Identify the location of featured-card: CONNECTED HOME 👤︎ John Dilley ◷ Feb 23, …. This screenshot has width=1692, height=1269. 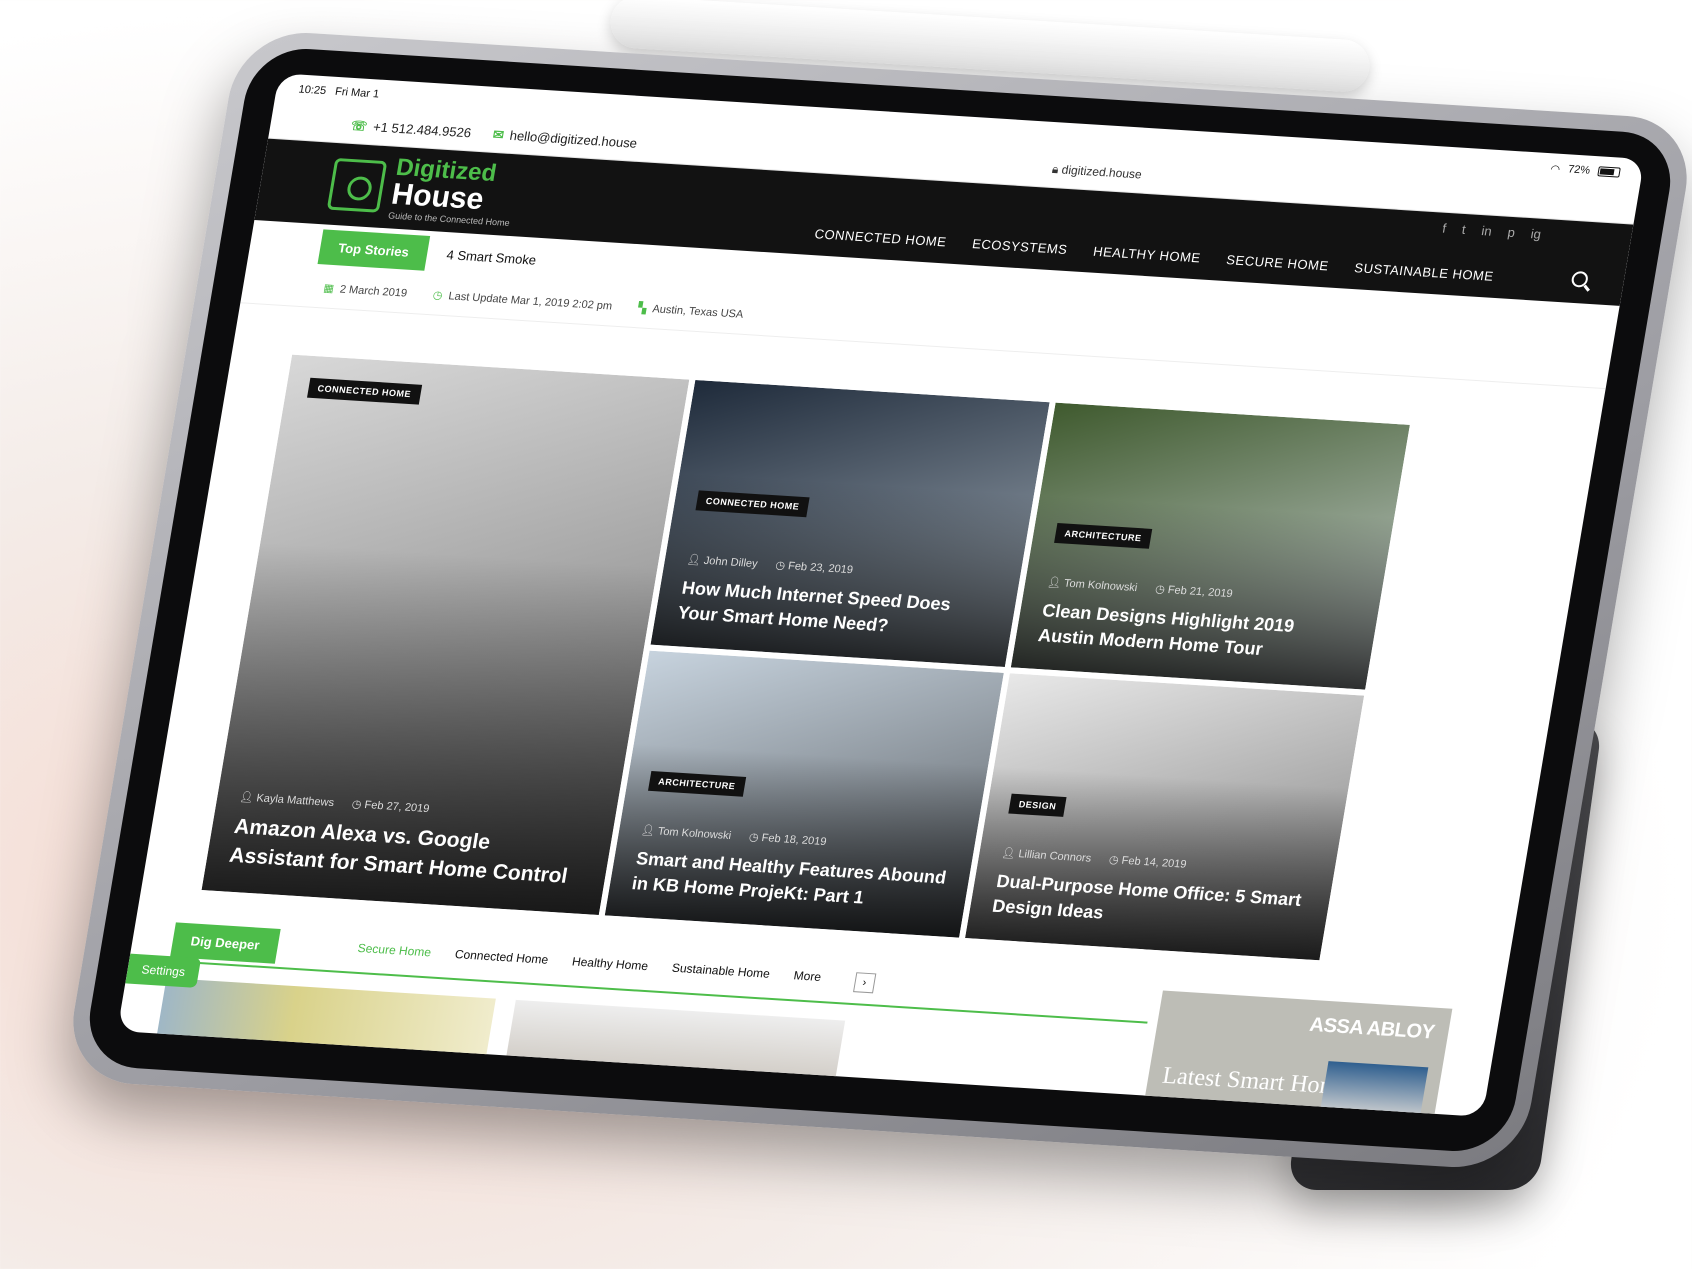
(850, 523).